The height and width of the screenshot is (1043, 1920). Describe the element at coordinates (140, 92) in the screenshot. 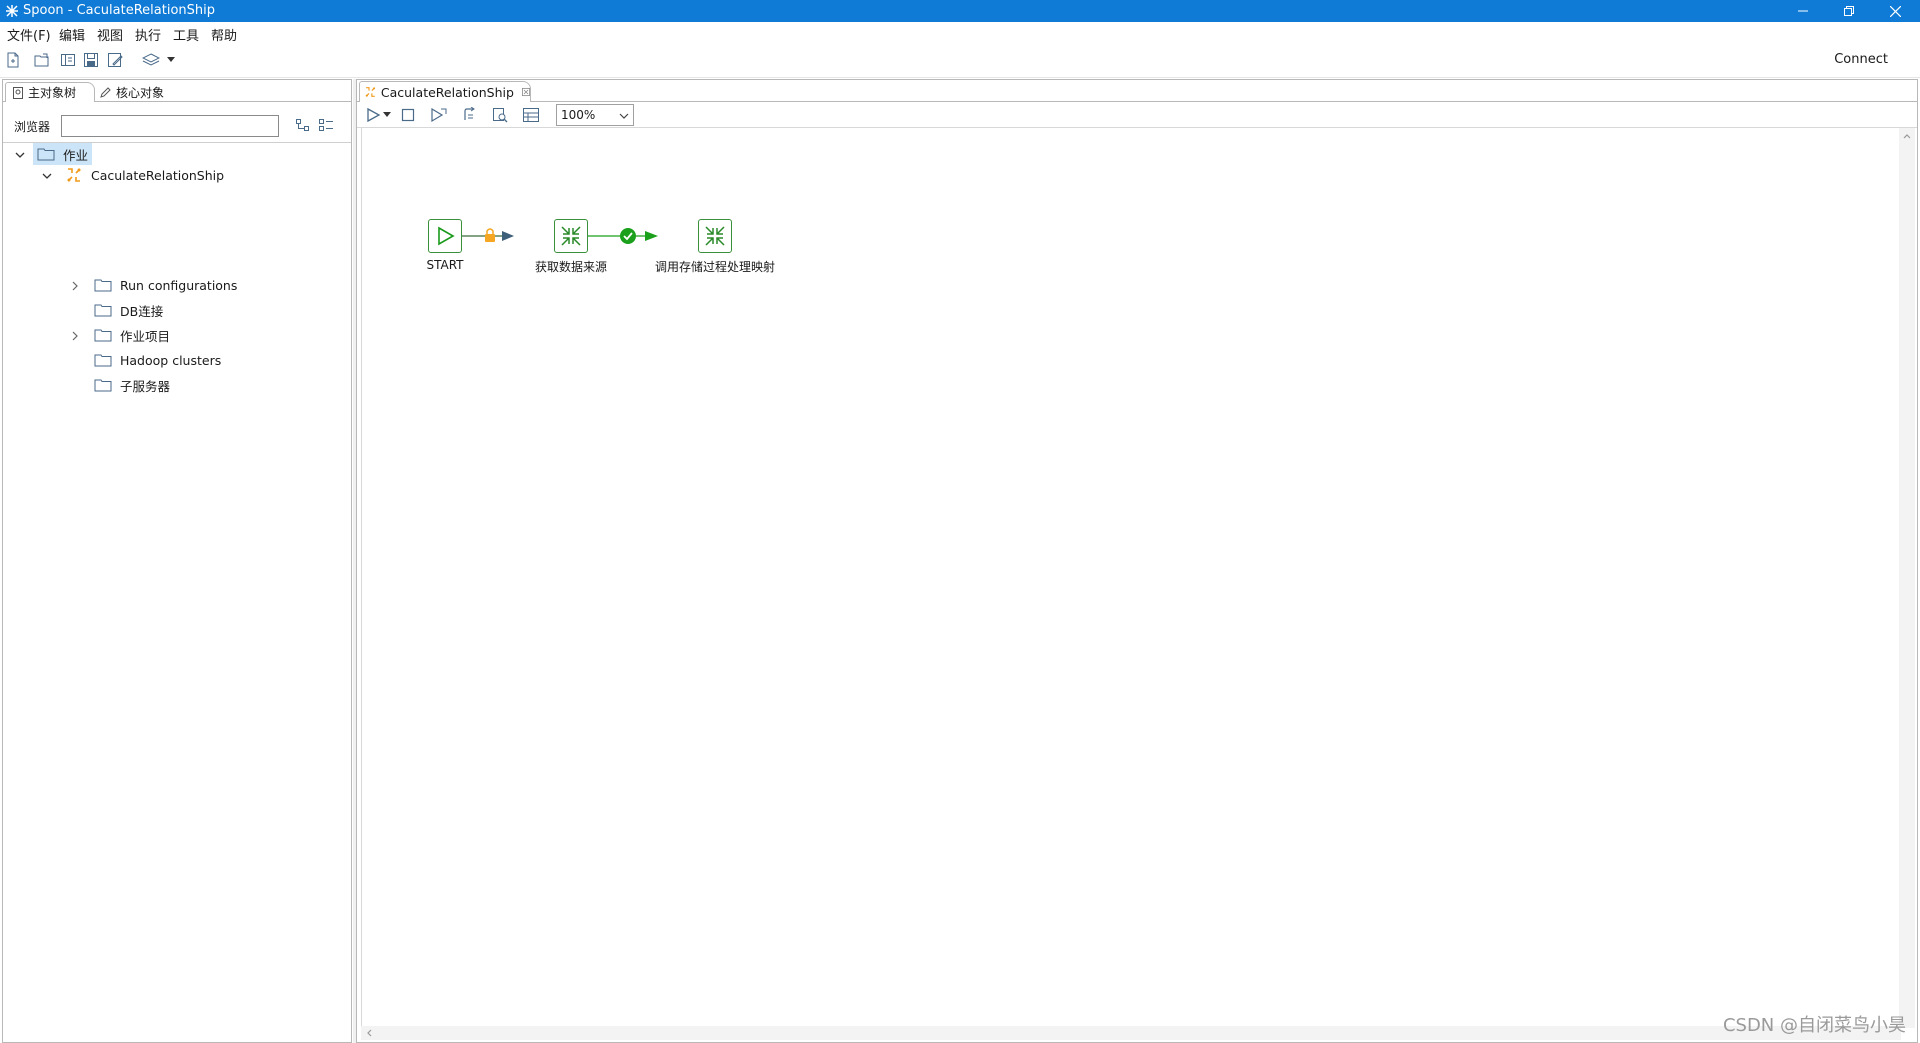

I see `tab-core-objects-label: 核心对象` at that location.